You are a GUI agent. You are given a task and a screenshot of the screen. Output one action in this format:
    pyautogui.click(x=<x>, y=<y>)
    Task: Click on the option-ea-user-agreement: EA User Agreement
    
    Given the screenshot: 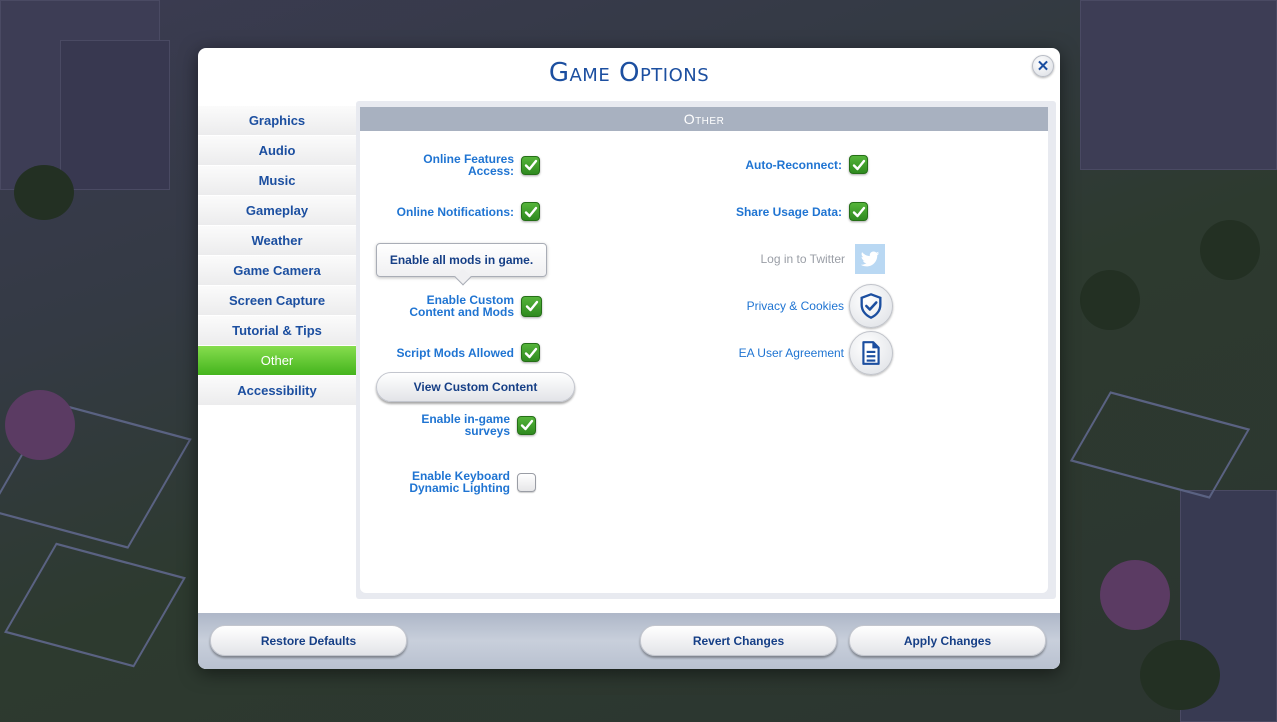 What is the action you would take?
    pyautogui.click(x=816, y=353)
    